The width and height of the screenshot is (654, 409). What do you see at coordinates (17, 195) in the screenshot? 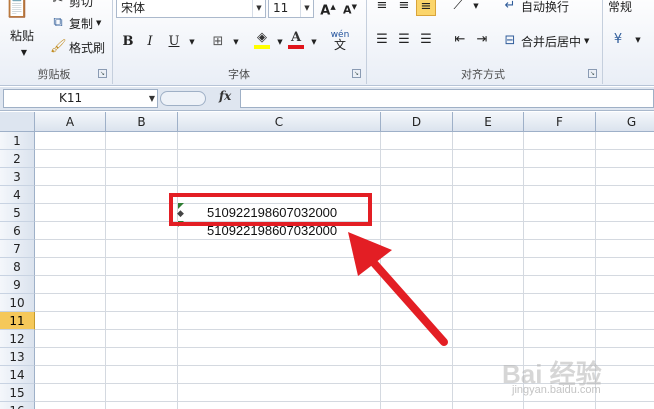
I see `row-header: 4` at bounding box center [17, 195].